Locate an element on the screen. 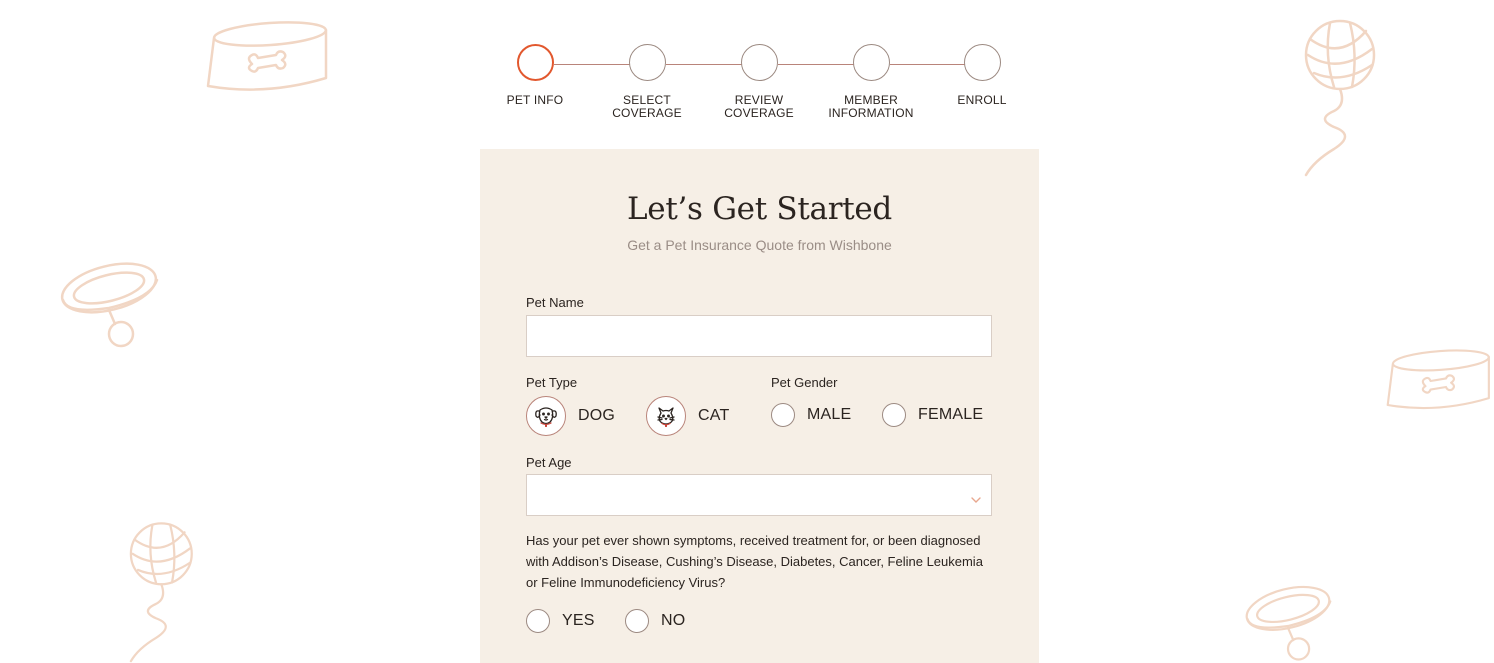 This screenshot has width=1494, height=663. step-label: ENROLL is located at coordinates (982, 100).